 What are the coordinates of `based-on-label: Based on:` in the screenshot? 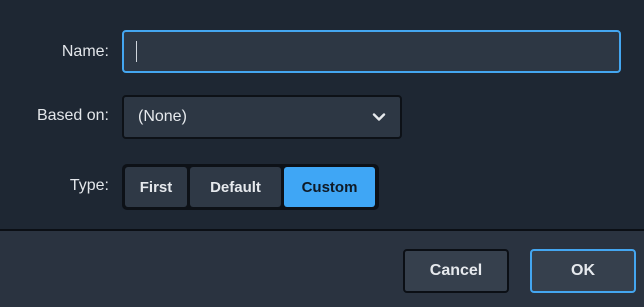 It's located at (72, 115).